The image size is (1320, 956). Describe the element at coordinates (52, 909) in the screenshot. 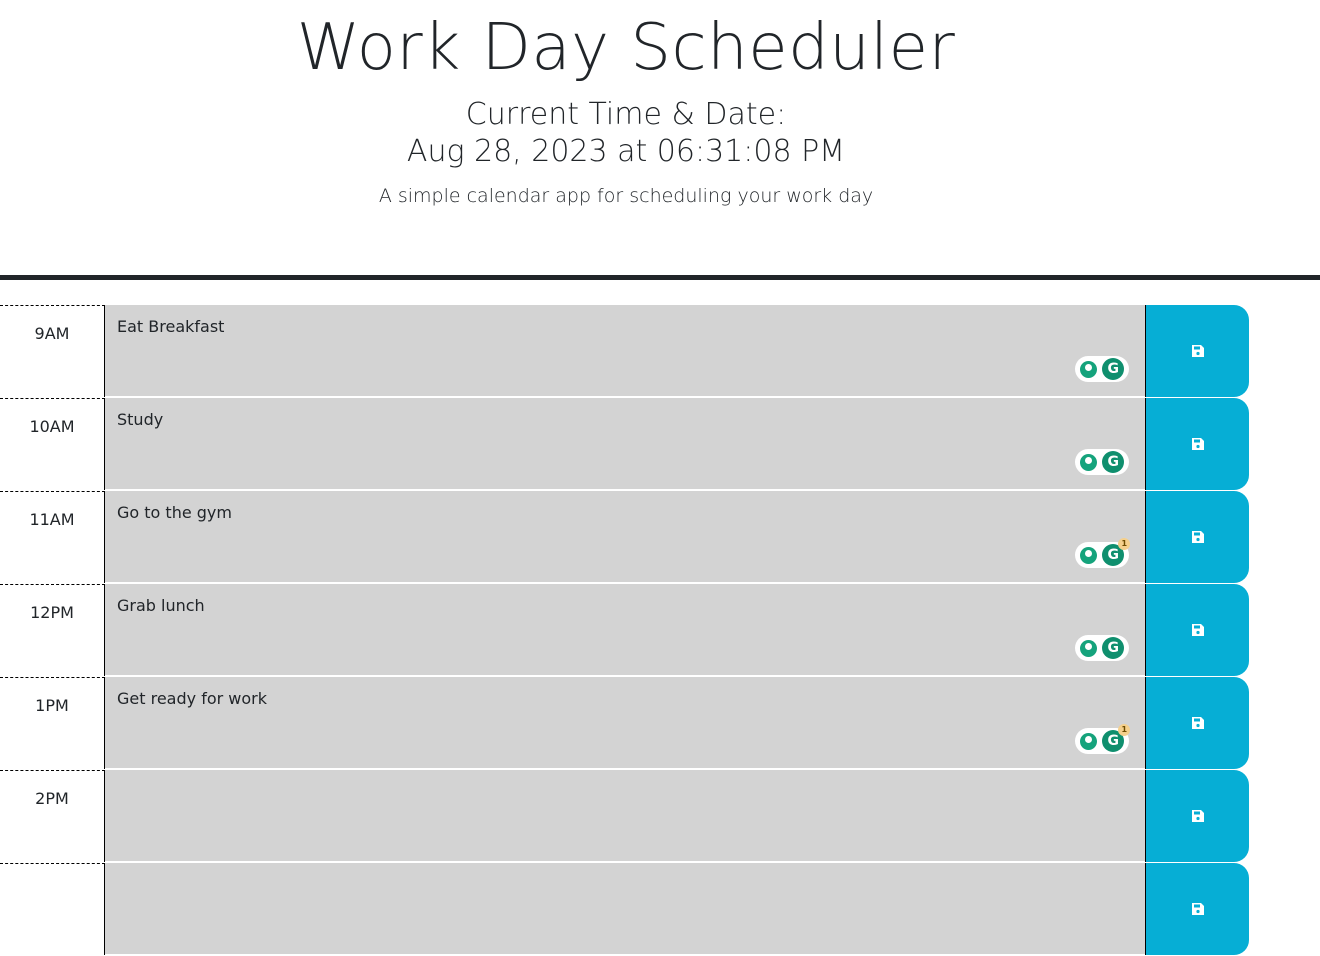

I see `hour-label` at that location.